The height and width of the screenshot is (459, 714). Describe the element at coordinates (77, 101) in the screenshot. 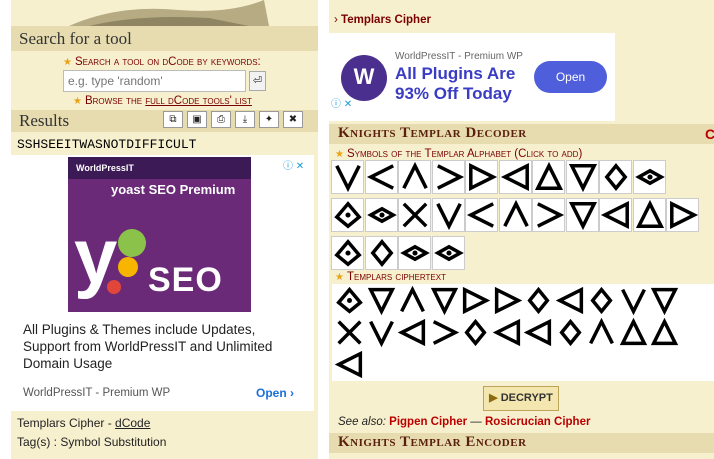

I see `star-icon: ★` at that location.